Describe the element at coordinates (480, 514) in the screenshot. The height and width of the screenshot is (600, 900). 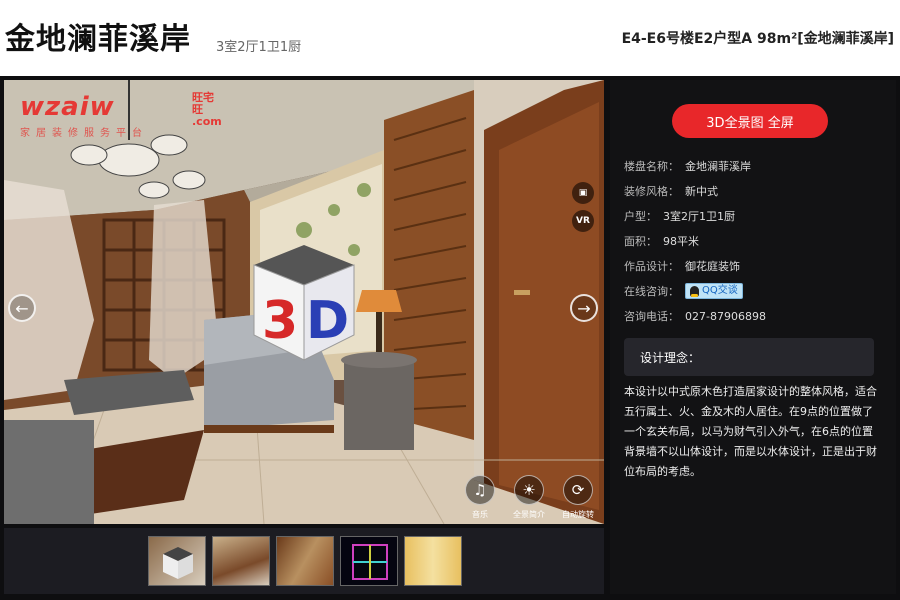
I see `music-label: 音乐` at that location.